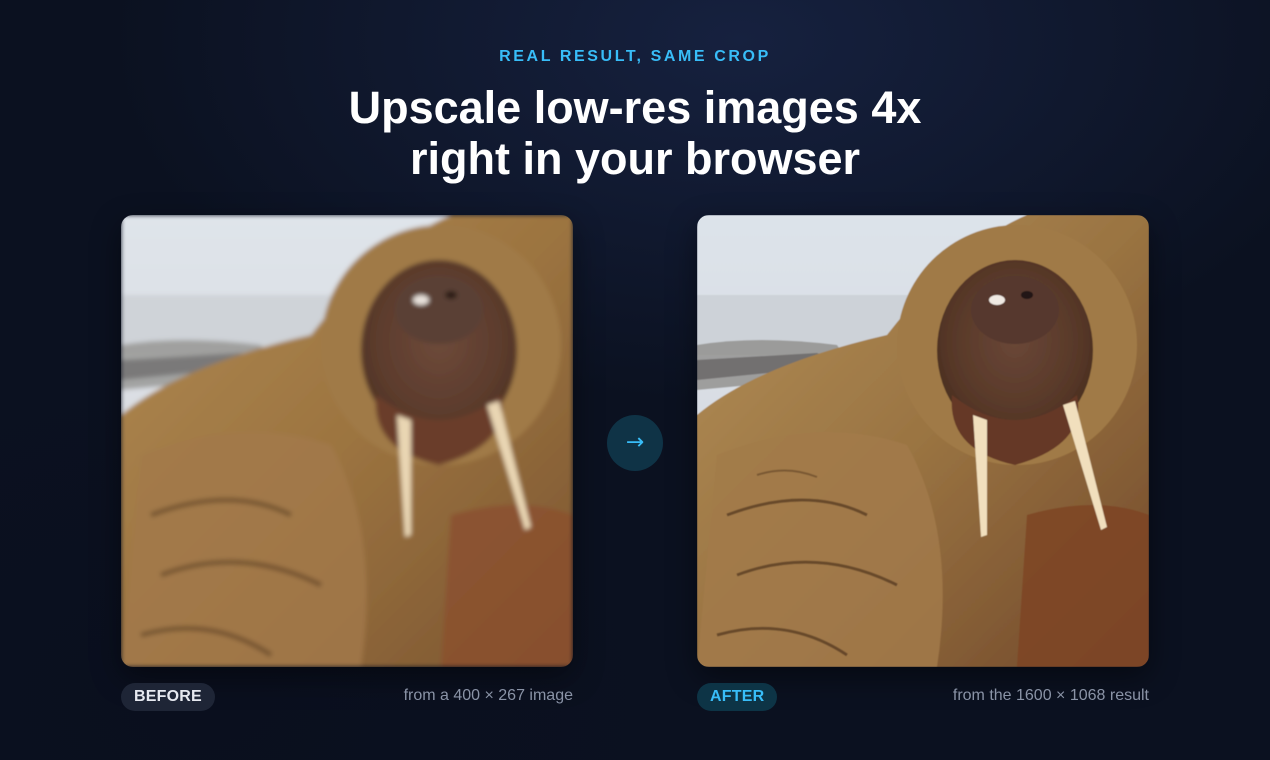 This screenshot has height=760, width=1270. Describe the element at coordinates (635, 56) in the screenshot. I see `eyebrow-label: REAL RESULT, SAME CROP` at that location.